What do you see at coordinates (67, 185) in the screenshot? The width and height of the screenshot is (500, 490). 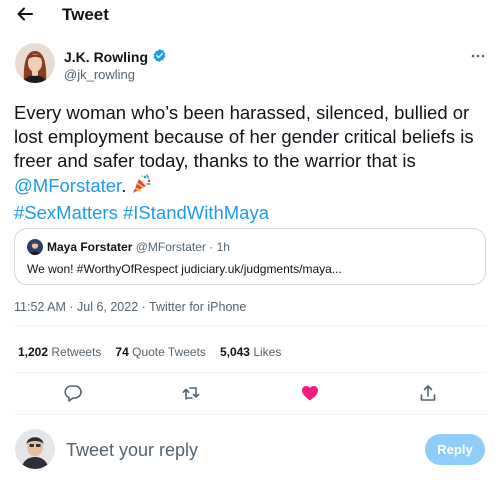 I see `mention-link: @MForstater` at bounding box center [67, 185].